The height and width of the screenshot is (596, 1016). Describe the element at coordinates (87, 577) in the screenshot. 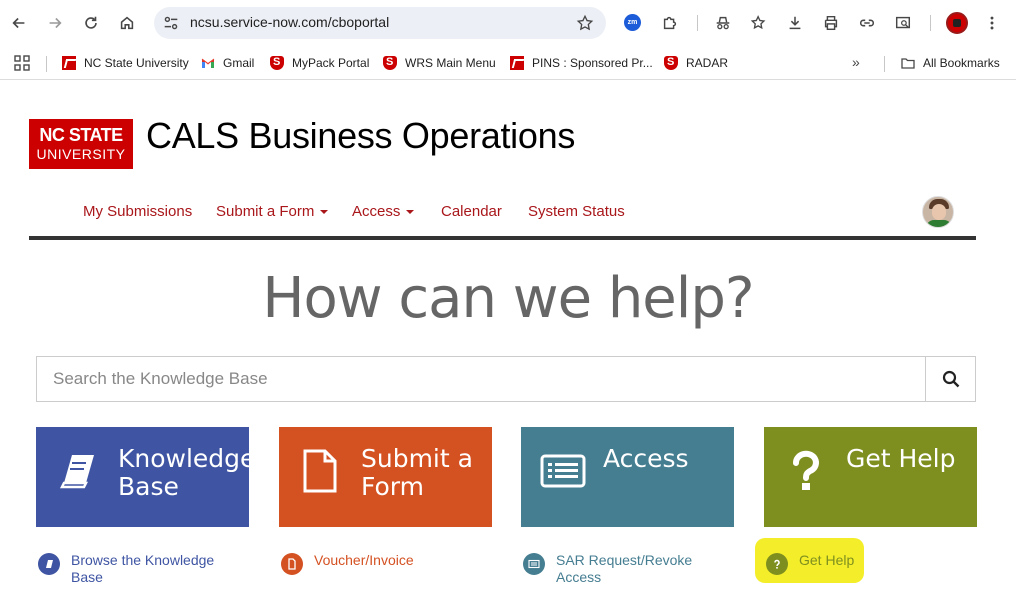

I see `link-line2: Base` at that location.